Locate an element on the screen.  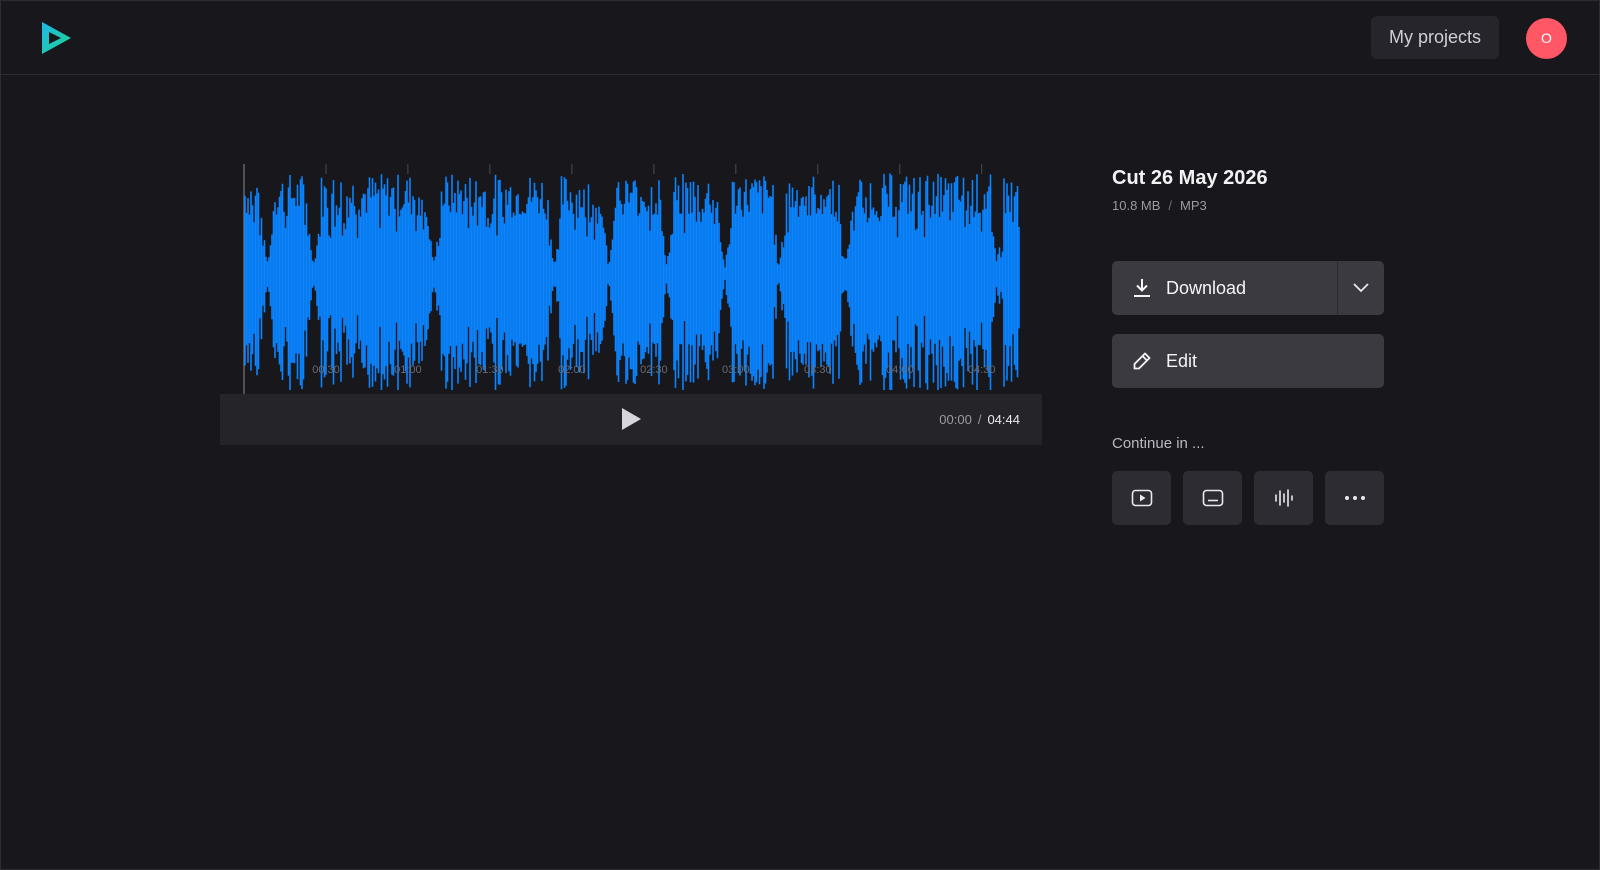
play-icon is located at coordinates (631, 419).